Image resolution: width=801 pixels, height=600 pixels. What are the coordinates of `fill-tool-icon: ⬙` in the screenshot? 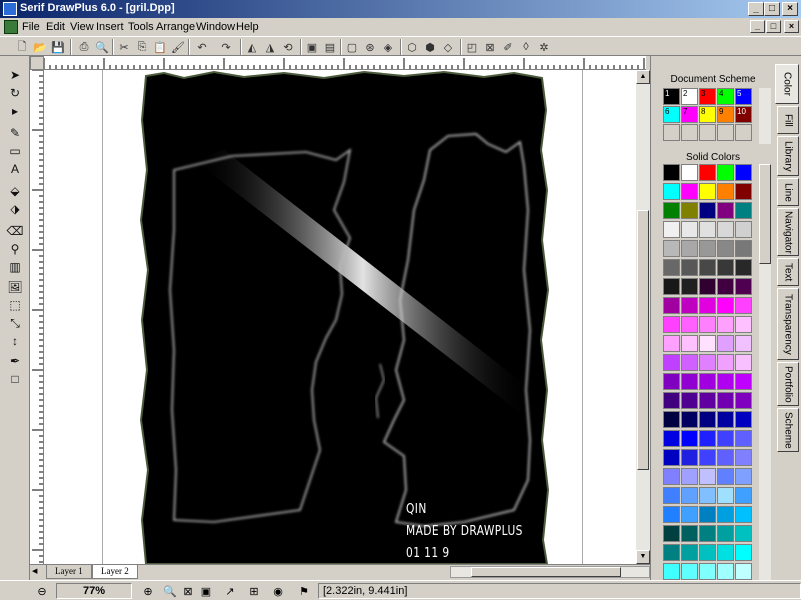 It's located at (15, 191).